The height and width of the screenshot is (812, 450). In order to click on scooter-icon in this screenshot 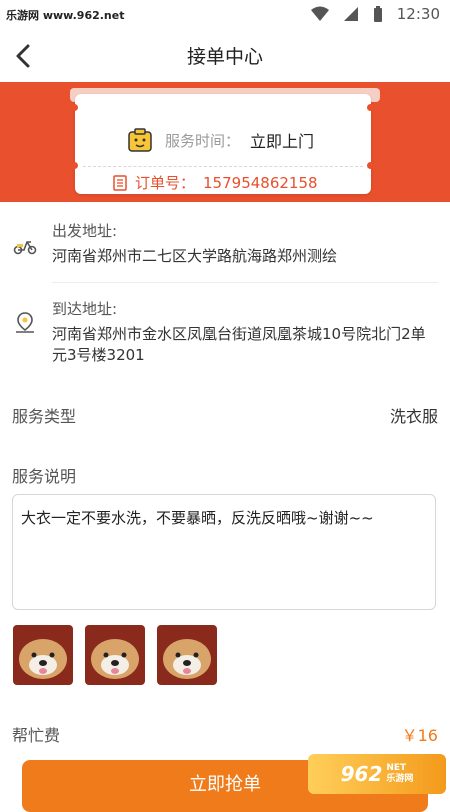, I will do `click(25, 248)`.